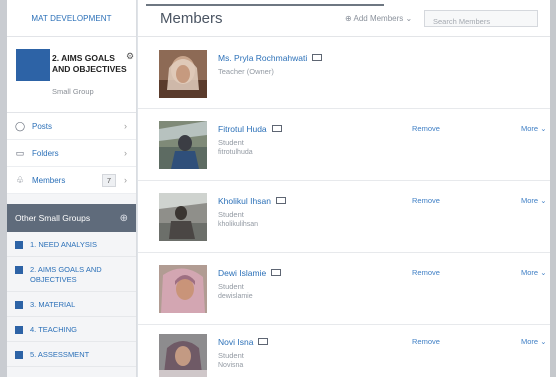 Image resolution: width=556 pixels, height=377 pixels. Describe the element at coordinates (63, 245) in the screenshot. I see `small-group-label: 1. NEED ANALYSIS` at that location.